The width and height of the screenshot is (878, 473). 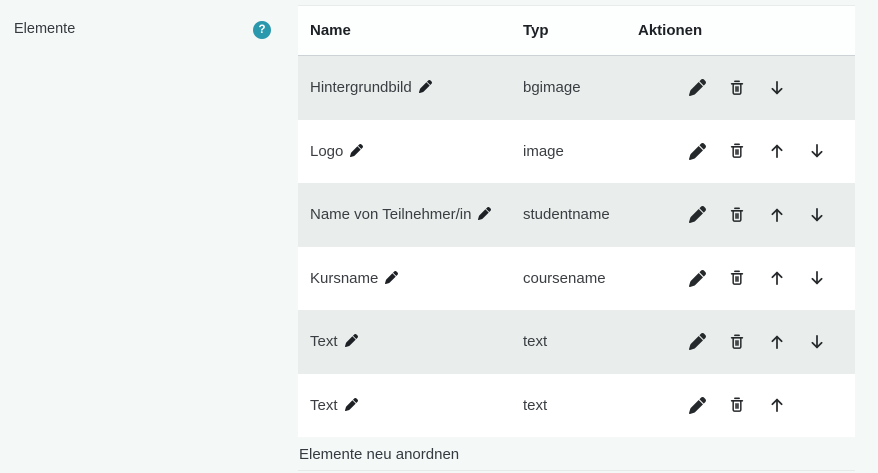 I want to click on element-name: Kursname, so click(x=344, y=278).